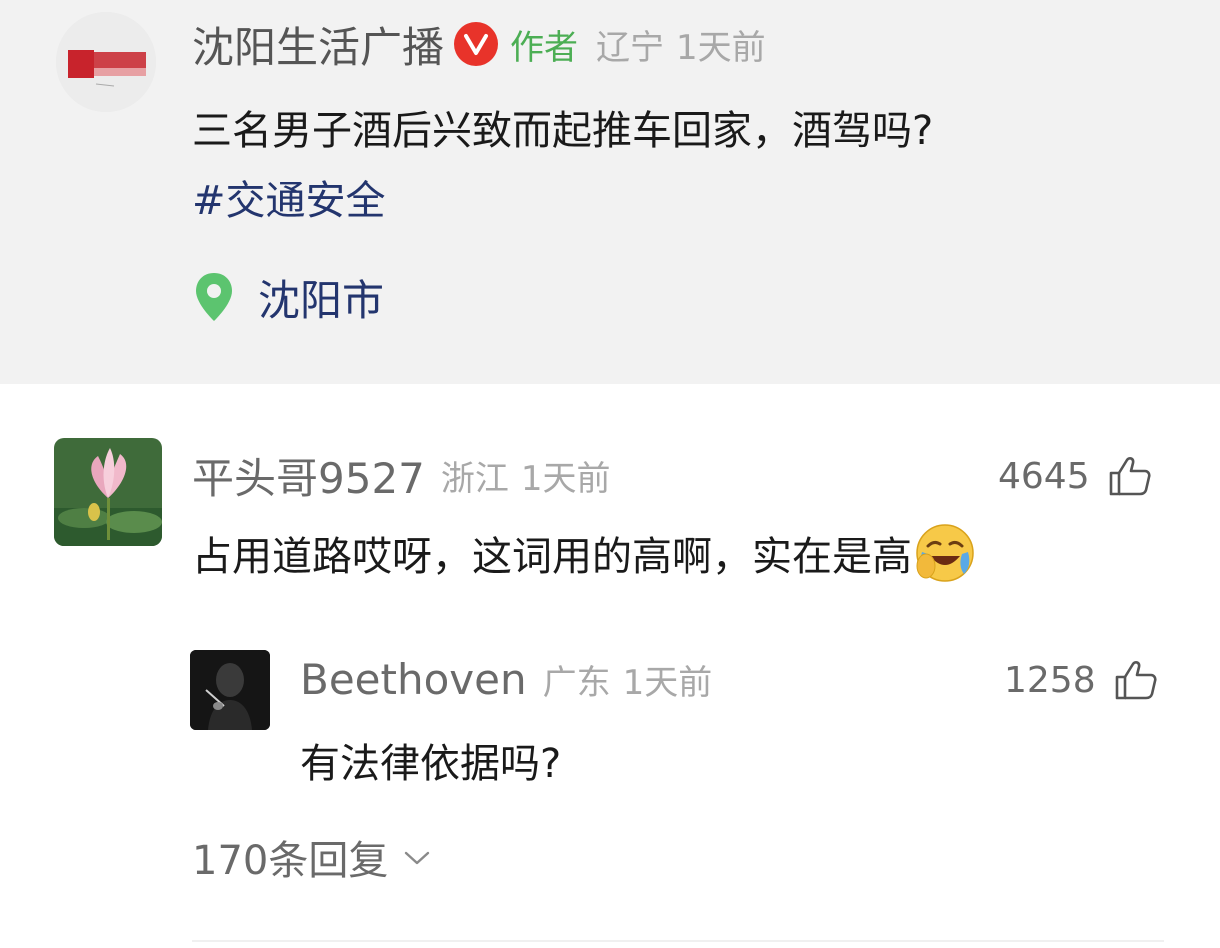 The image size is (1220, 948). I want to click on location-pin-icon, so click(214, 297).